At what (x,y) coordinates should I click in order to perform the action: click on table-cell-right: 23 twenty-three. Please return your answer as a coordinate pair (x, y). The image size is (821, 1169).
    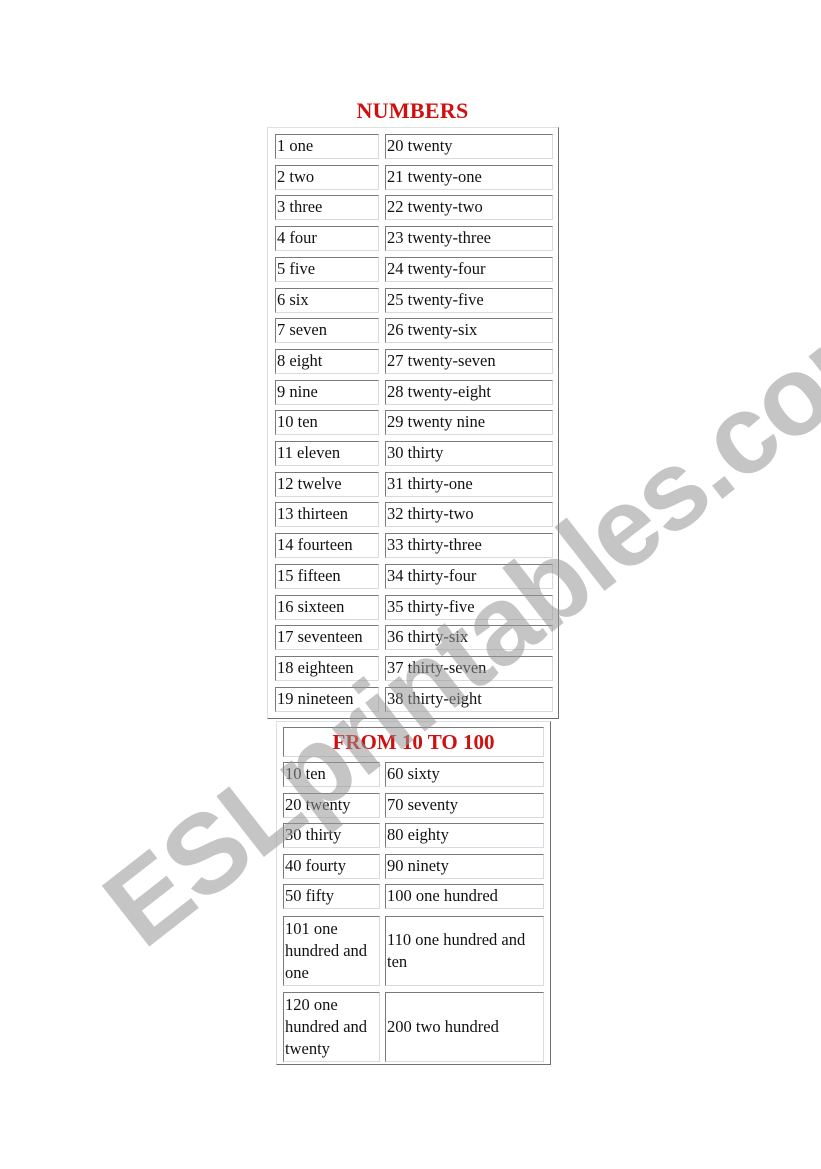
    Looking at the image, I should click on (469, 239).